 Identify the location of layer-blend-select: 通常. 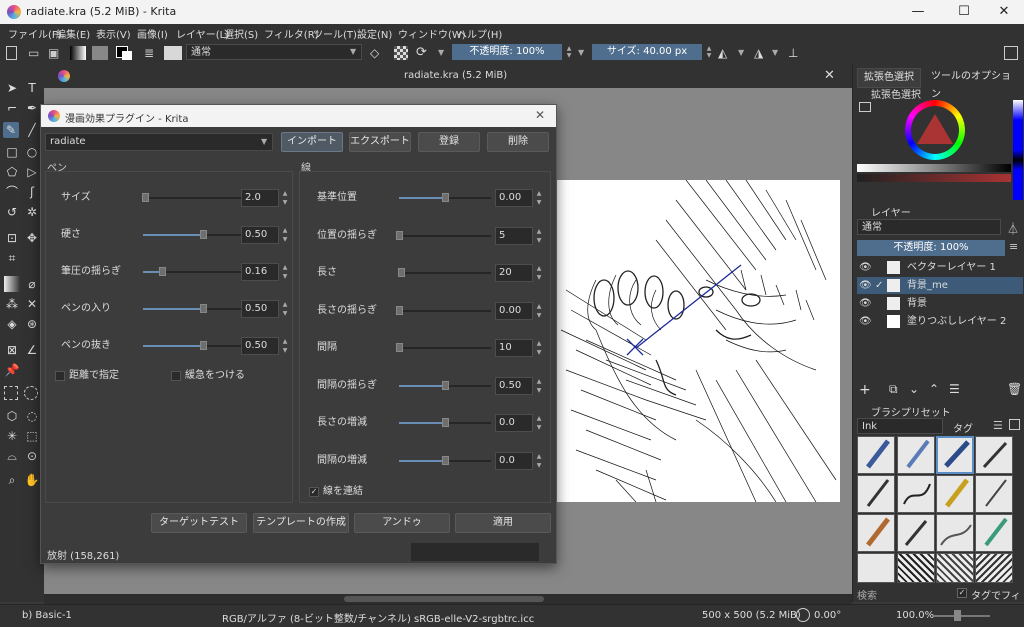
(929, 227).